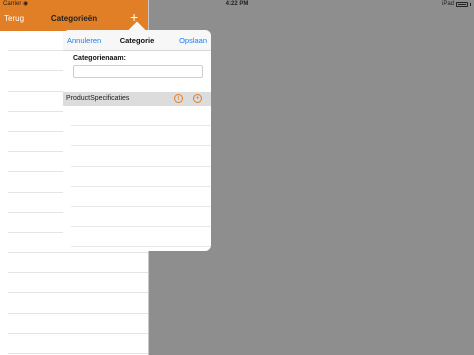  Describe the element at coordinates (462, 4) in the screenshot. I see `battery-icon` at that location.